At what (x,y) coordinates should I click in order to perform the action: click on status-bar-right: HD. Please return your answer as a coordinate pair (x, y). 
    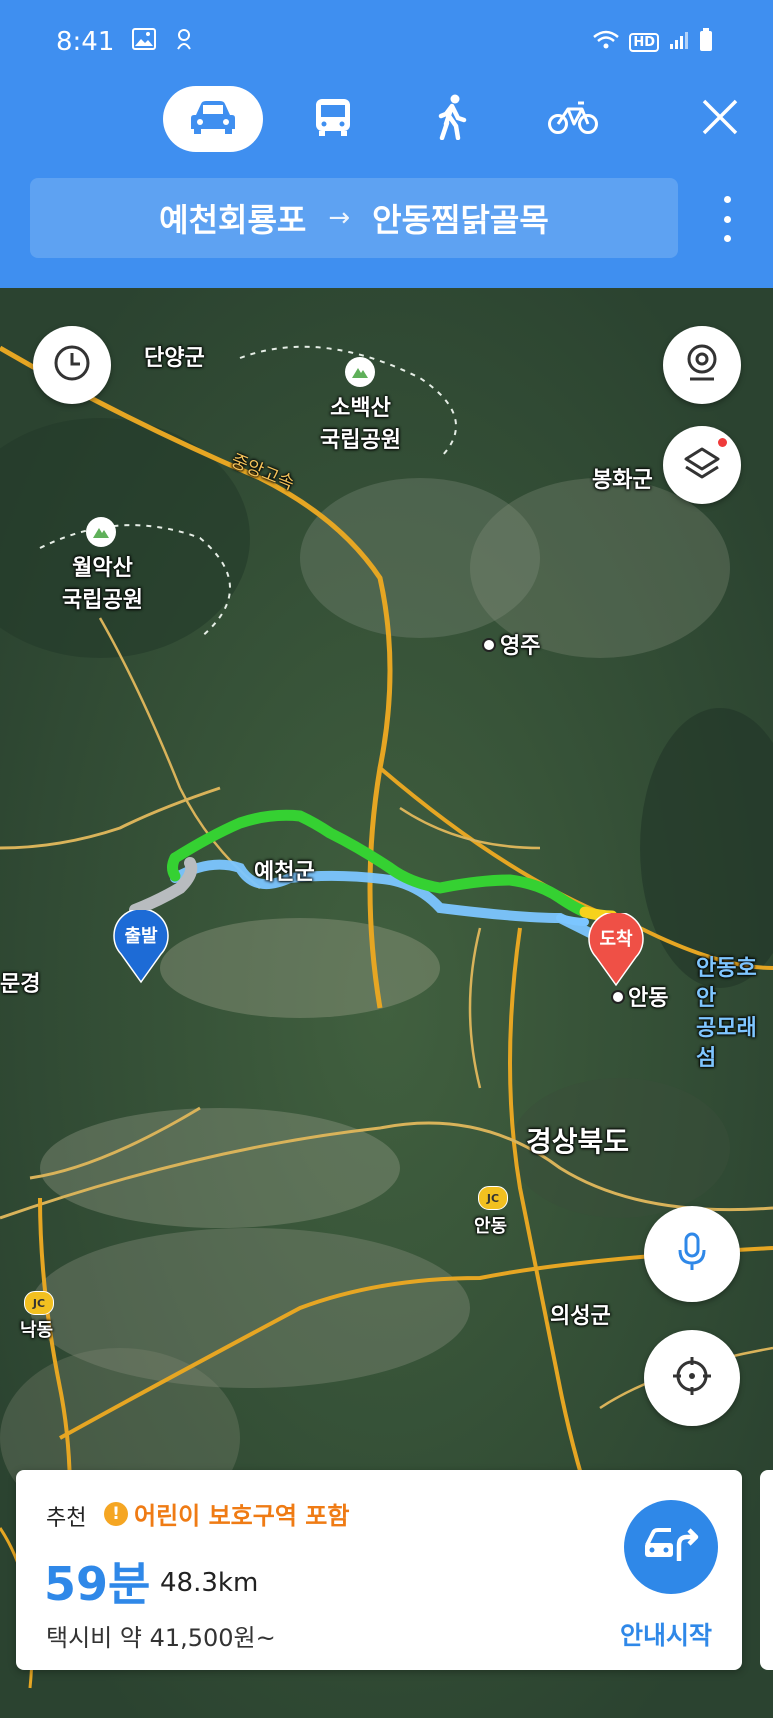
    Looking at the image, I should click on (653, 42).